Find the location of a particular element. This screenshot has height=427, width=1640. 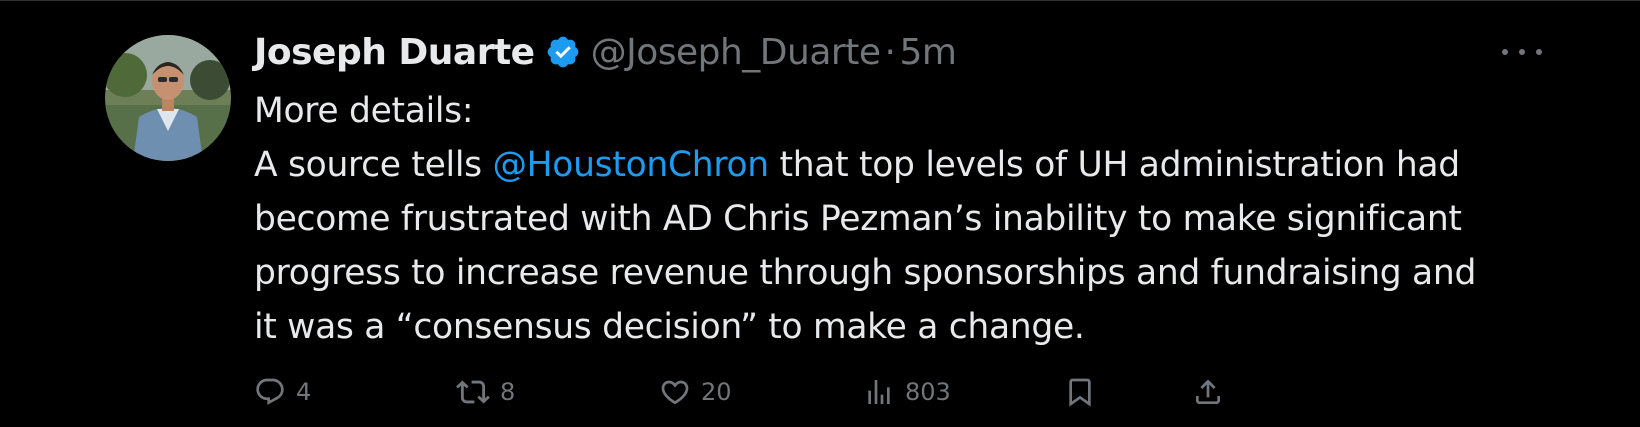

tweet-text-segment: that top levels of UH administration had is located at coordinates (1114, 165).